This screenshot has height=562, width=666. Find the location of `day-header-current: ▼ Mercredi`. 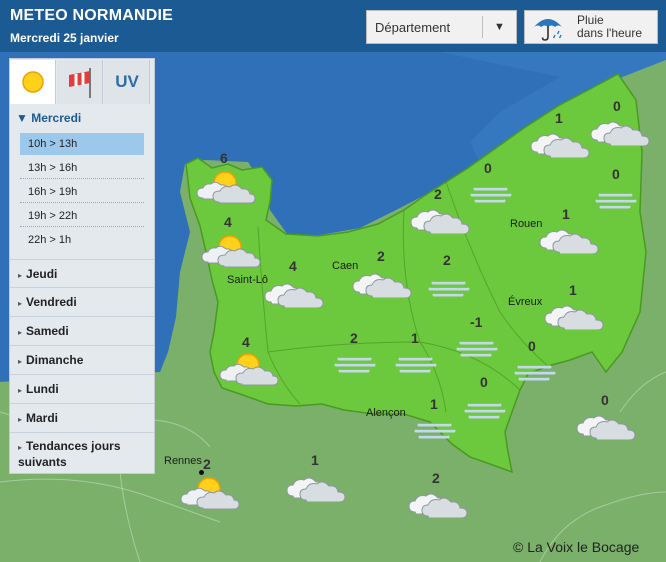

day-header-current: ▼ Mercredi is located at coordinates (48, 118).